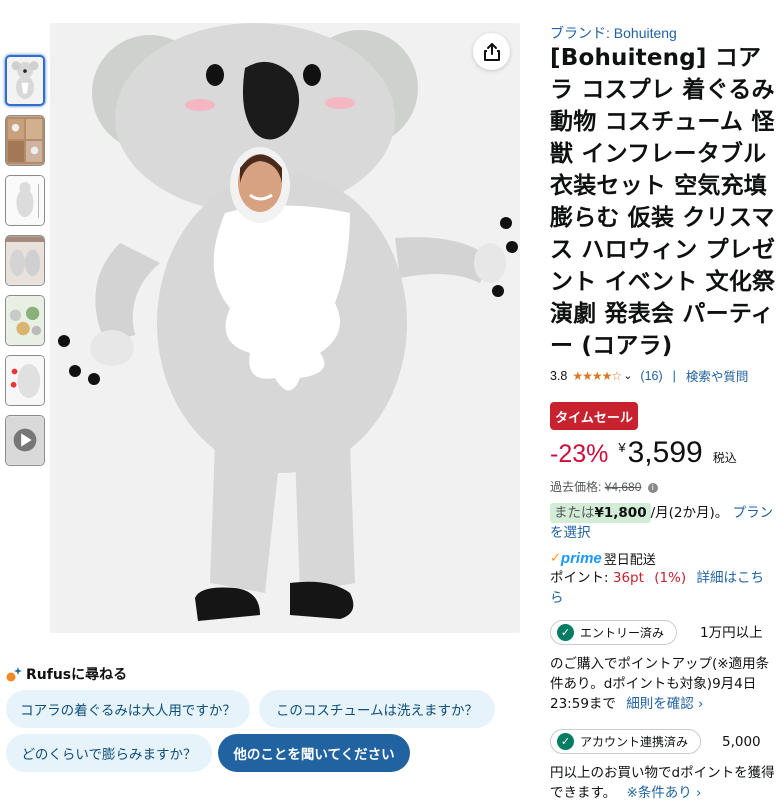 Image resolution: width=784 pixels, height=805 pixels. I want to click on rating-row: 3.8 ★★★★☆ ⌄ (16) | 検索や質問, so click(649, 375).